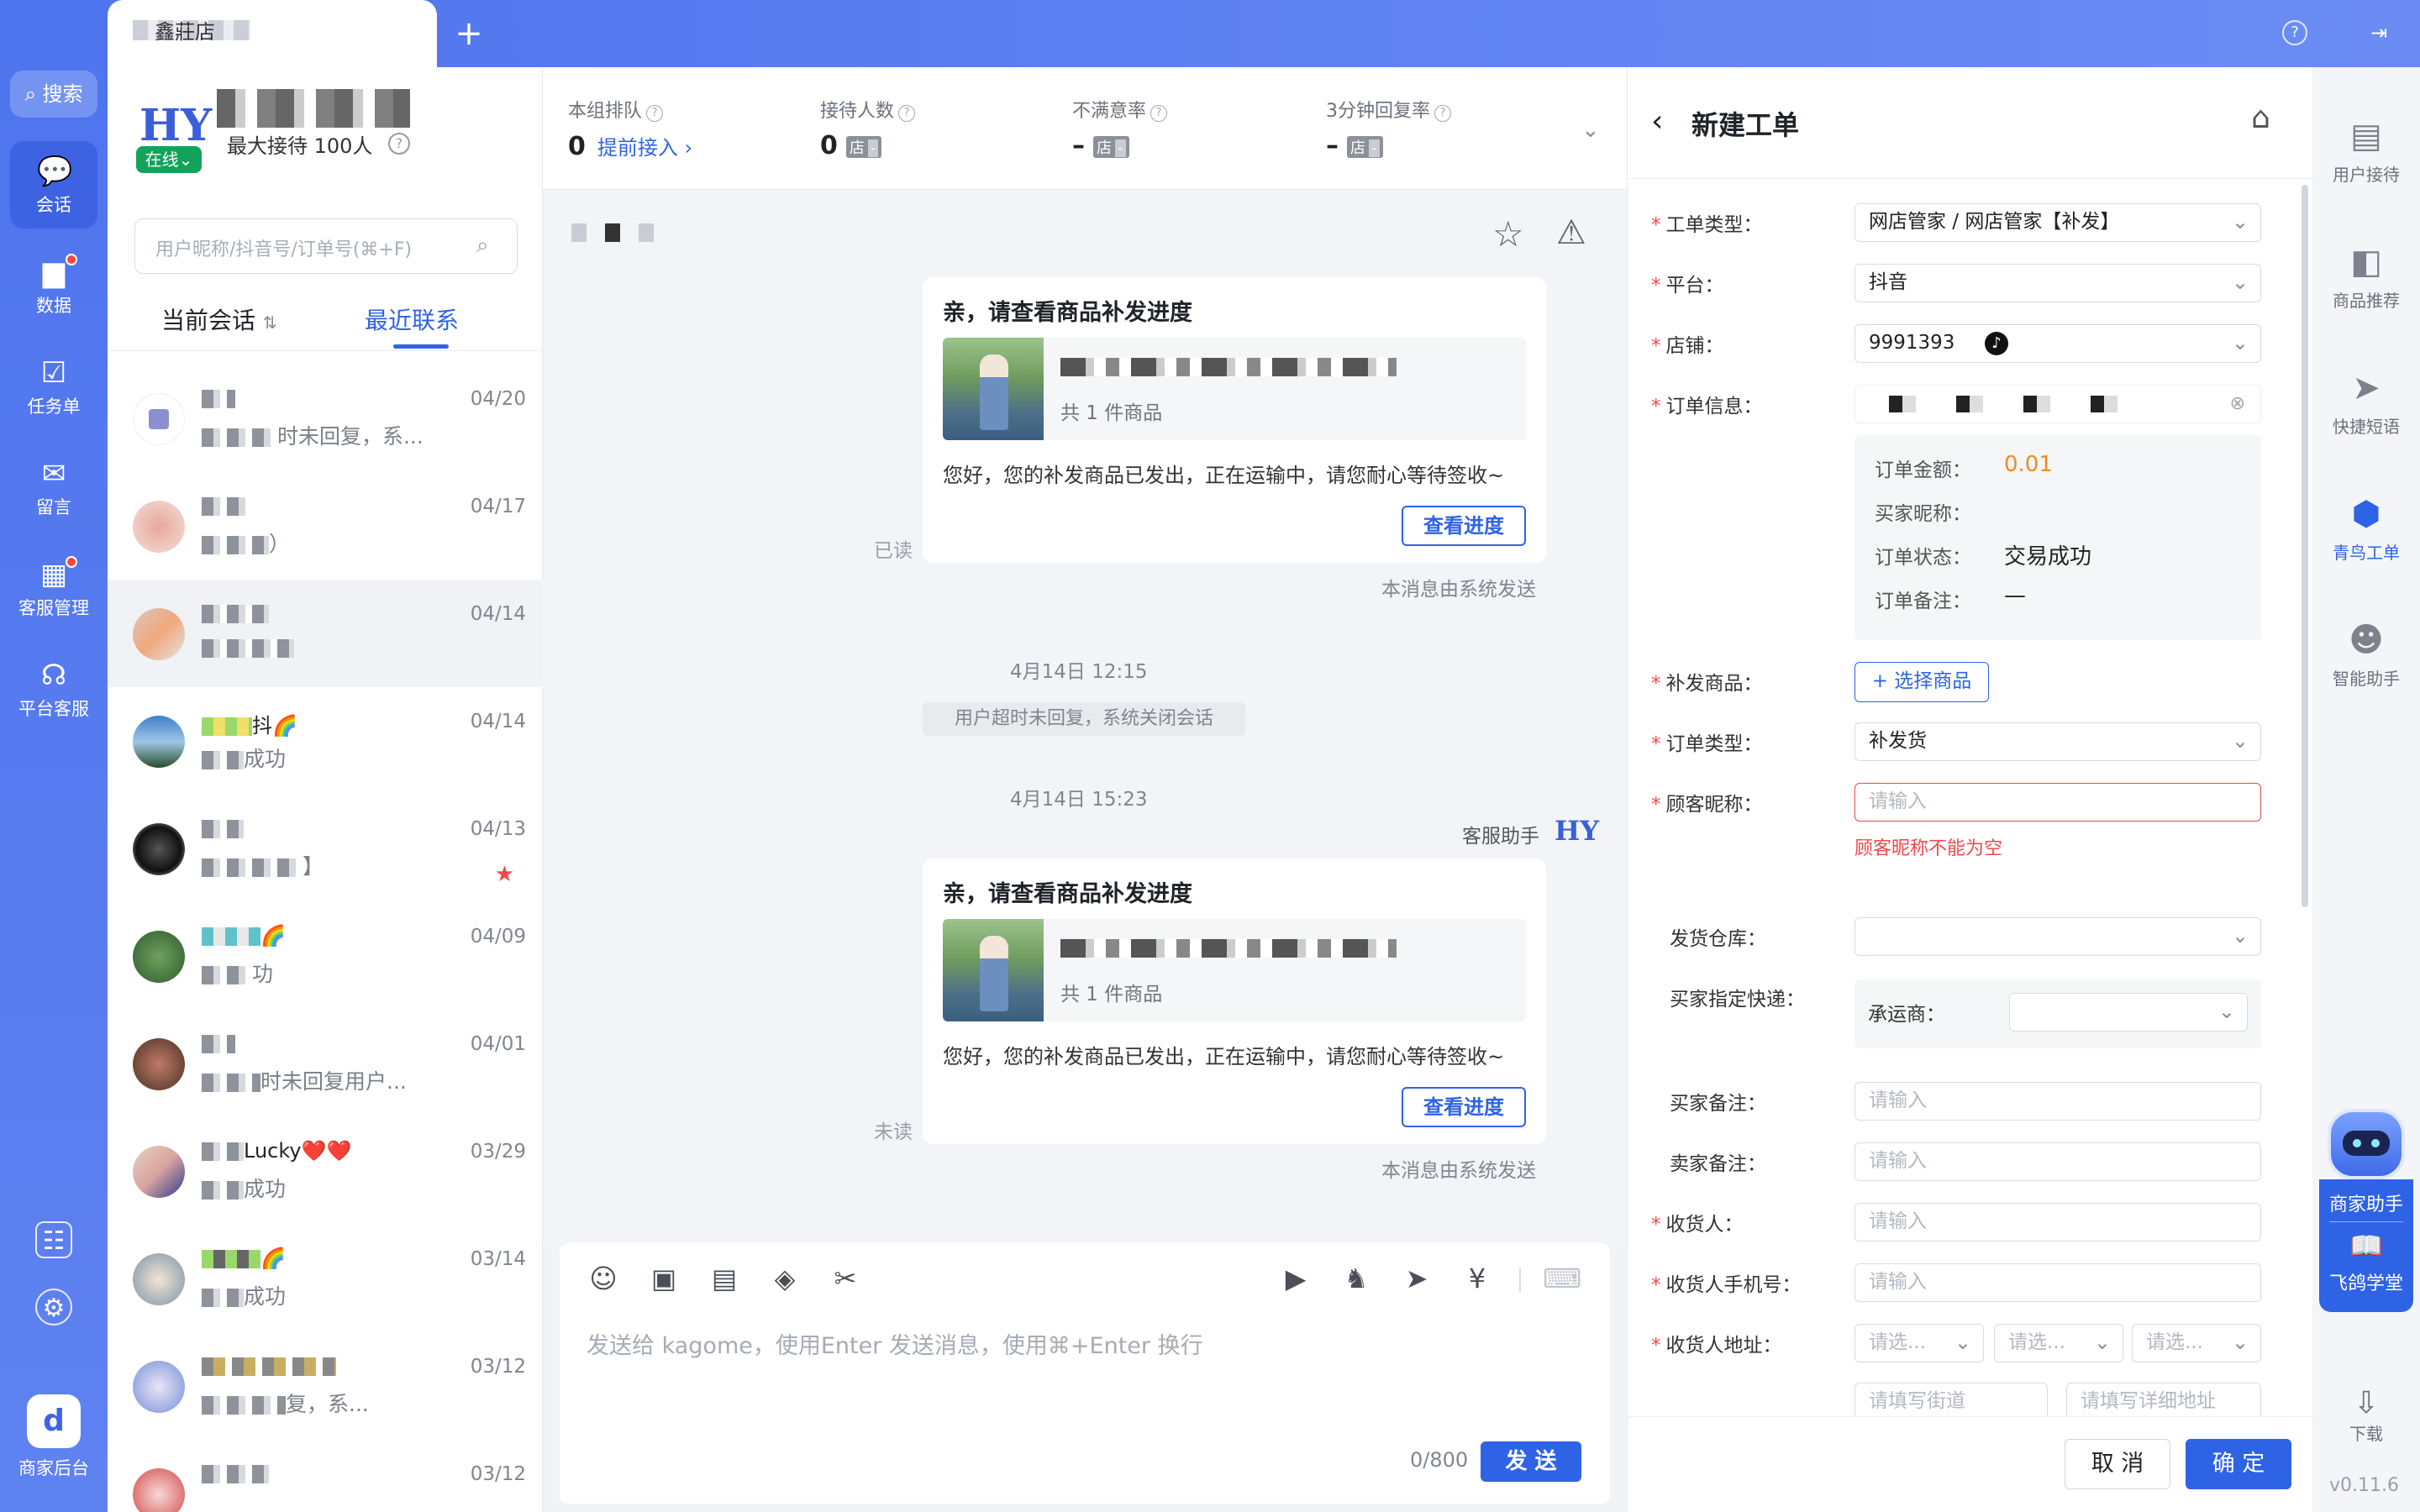 This screenshot has width=2420, height=1512. What do you see at coordinates (53, 588) in the screenshot?
I see `nav-item-service-management: ▦ 客服管理` at bounding box center [53, 588].